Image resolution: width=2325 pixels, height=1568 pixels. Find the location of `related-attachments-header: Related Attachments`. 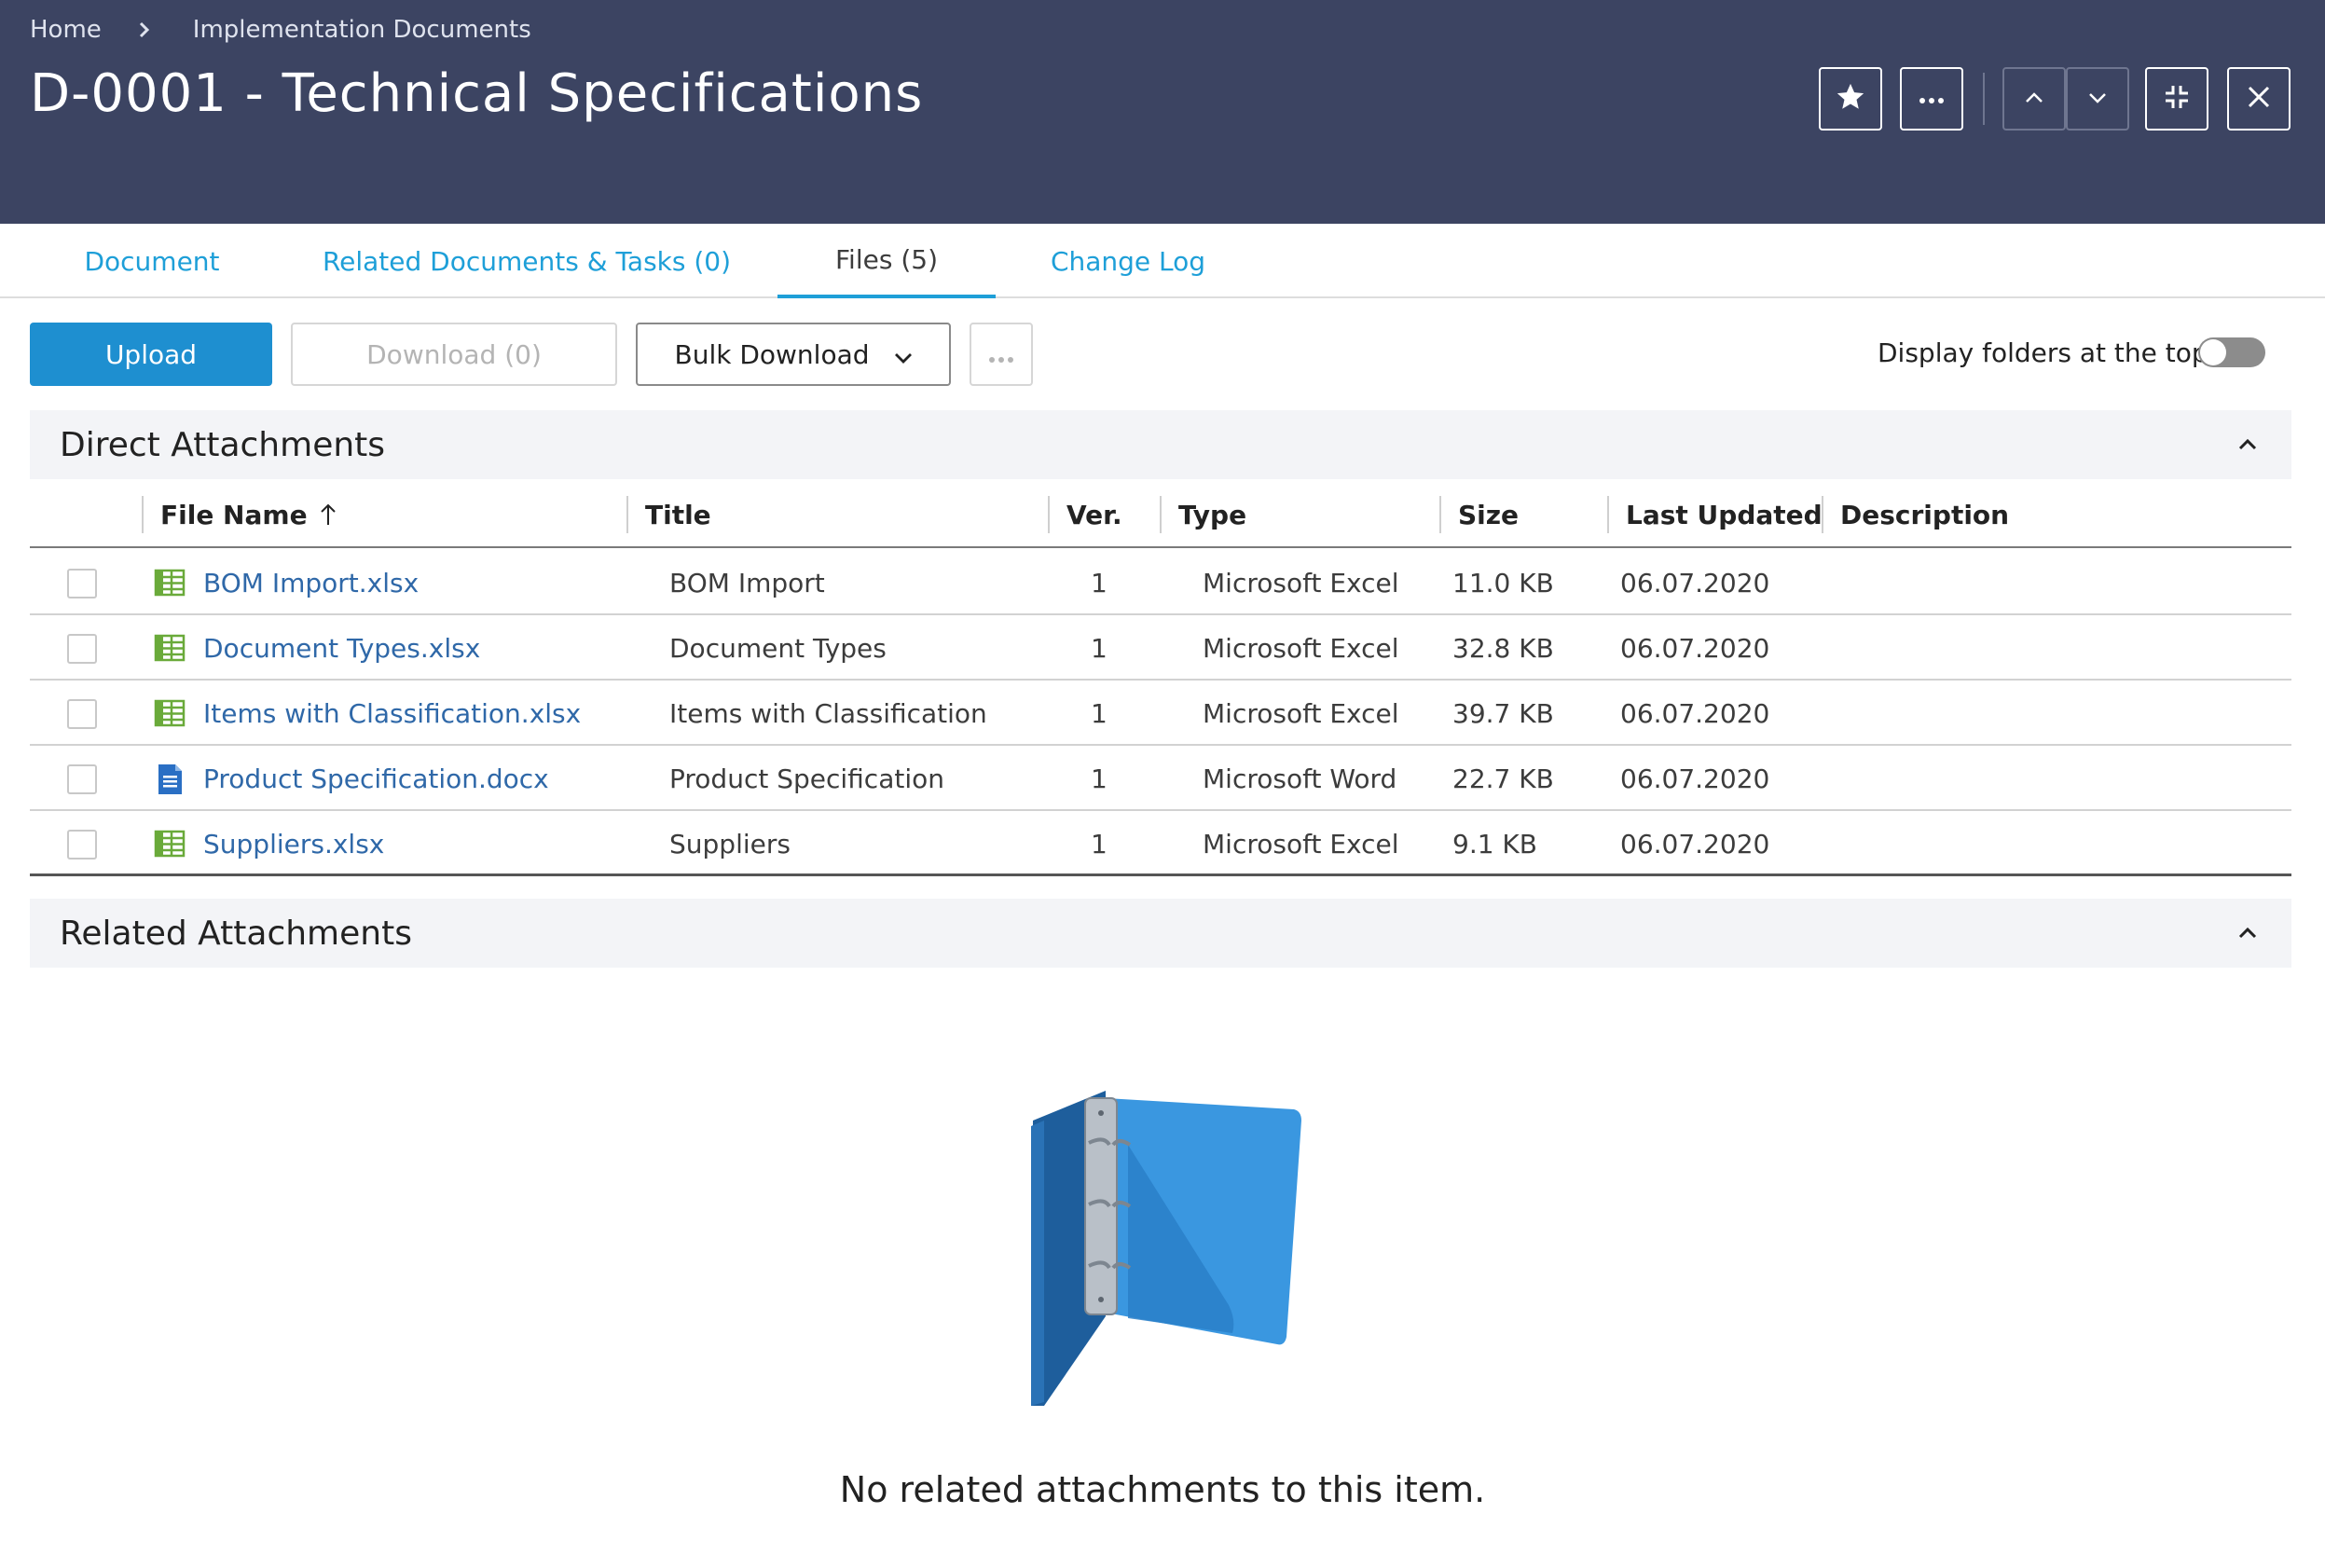

related-attachments-header: Related Attachments is located at coordinates (1160, 933).